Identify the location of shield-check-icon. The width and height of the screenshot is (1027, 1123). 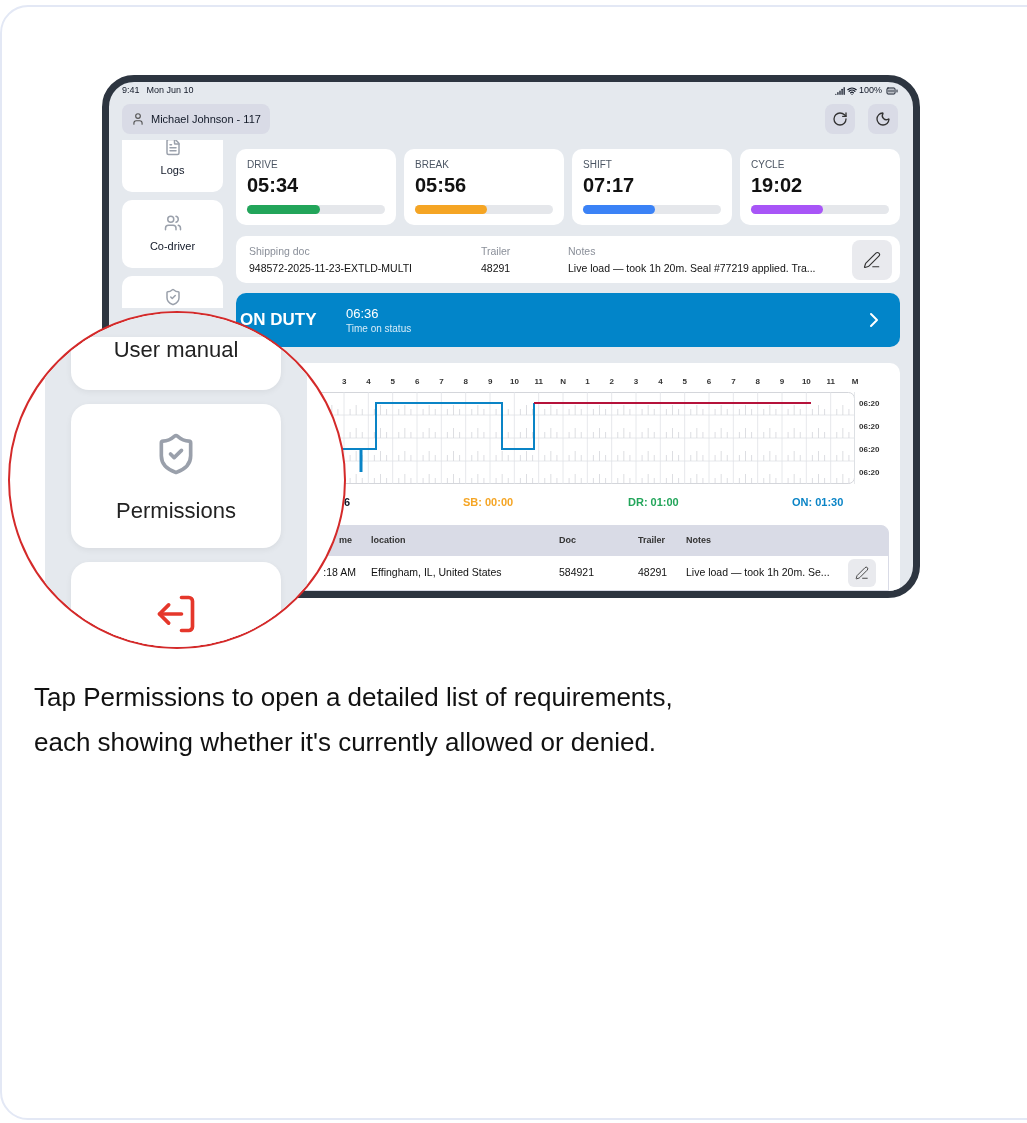
(172, 297).